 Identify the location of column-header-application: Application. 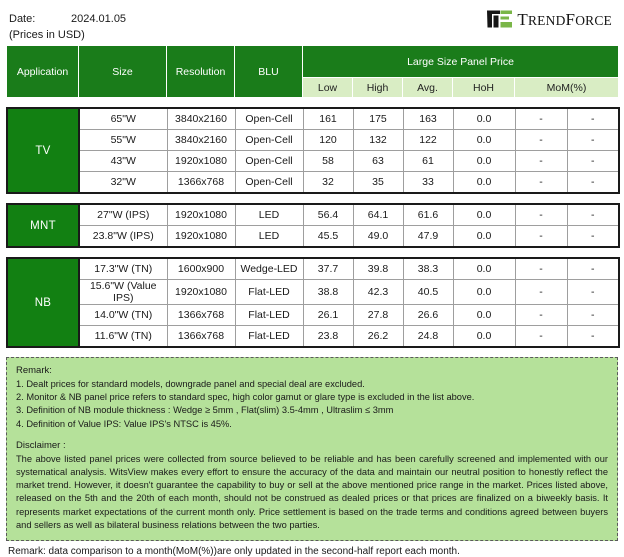
(42, 71).